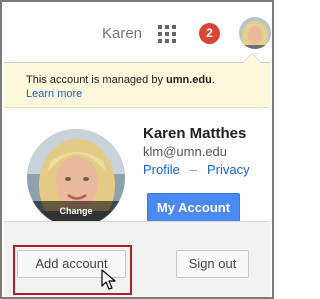 This screenshot has height=299, width=320. I want to click on account-full-name: Karen Matthes, so click(195, 133).